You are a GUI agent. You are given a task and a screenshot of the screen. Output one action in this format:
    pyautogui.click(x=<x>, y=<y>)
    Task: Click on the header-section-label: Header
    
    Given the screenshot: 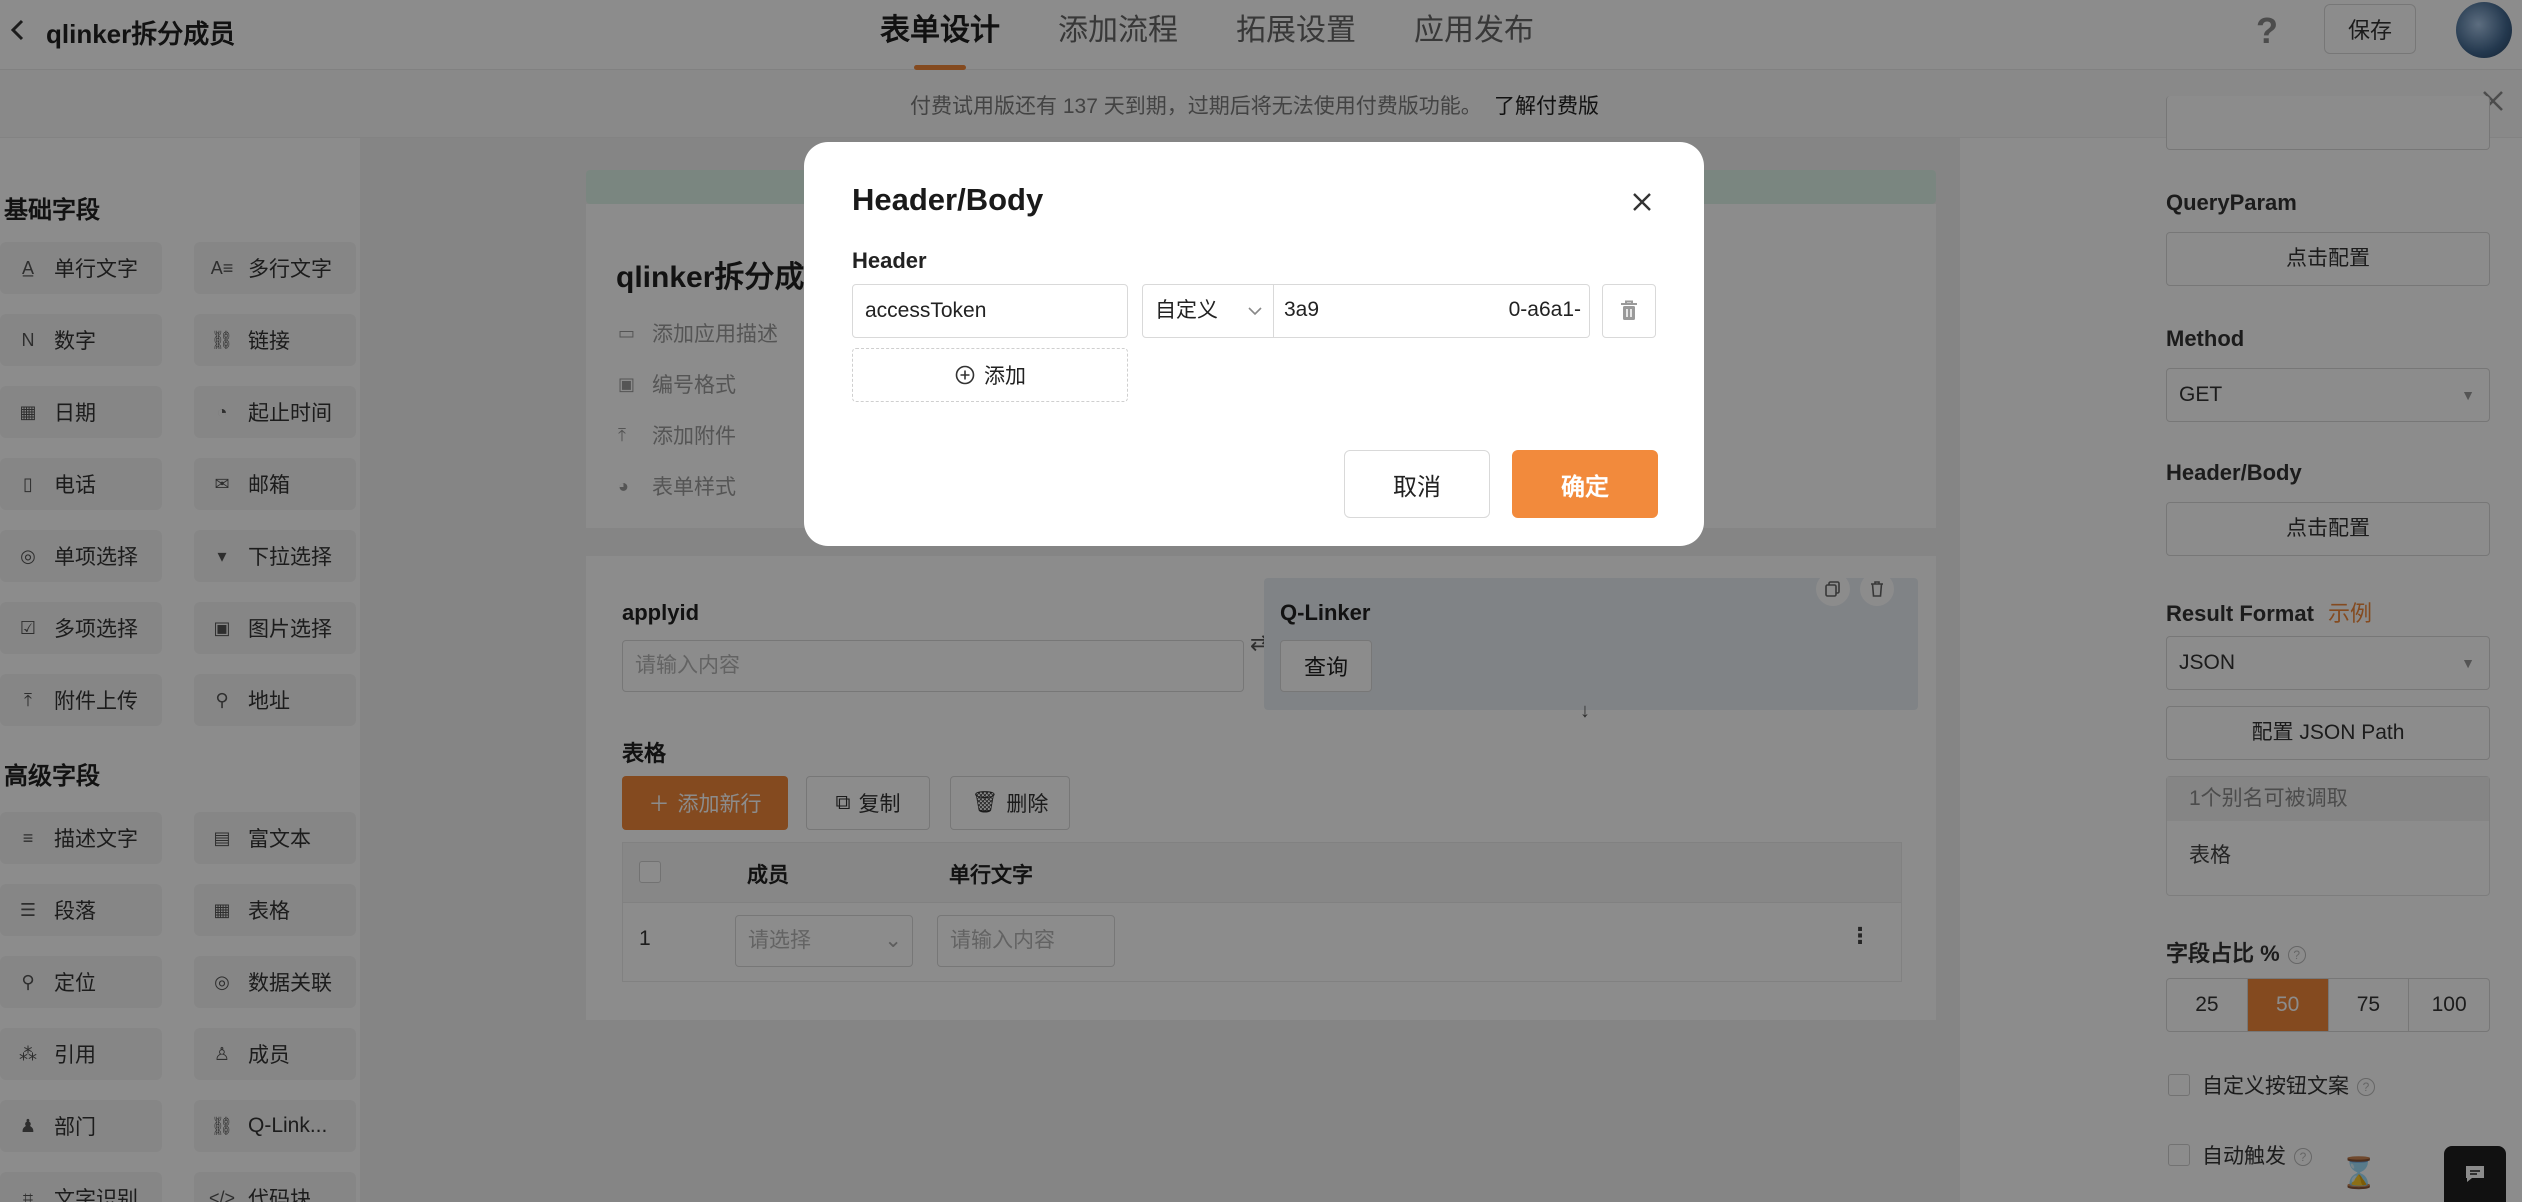 What is the action you would take?
    pyautogui.click(x=889, y=260)
    